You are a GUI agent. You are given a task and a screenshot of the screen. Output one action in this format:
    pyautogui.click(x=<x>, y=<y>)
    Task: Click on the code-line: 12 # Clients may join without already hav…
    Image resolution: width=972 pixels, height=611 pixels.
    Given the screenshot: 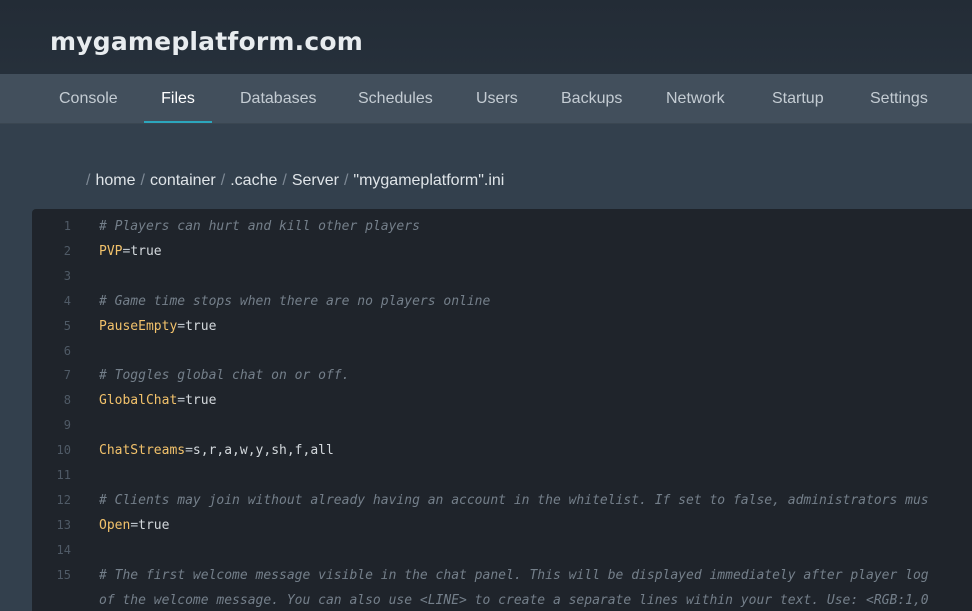 What is the action you would take?
    pyautogui.click(x=502, y=500)
    